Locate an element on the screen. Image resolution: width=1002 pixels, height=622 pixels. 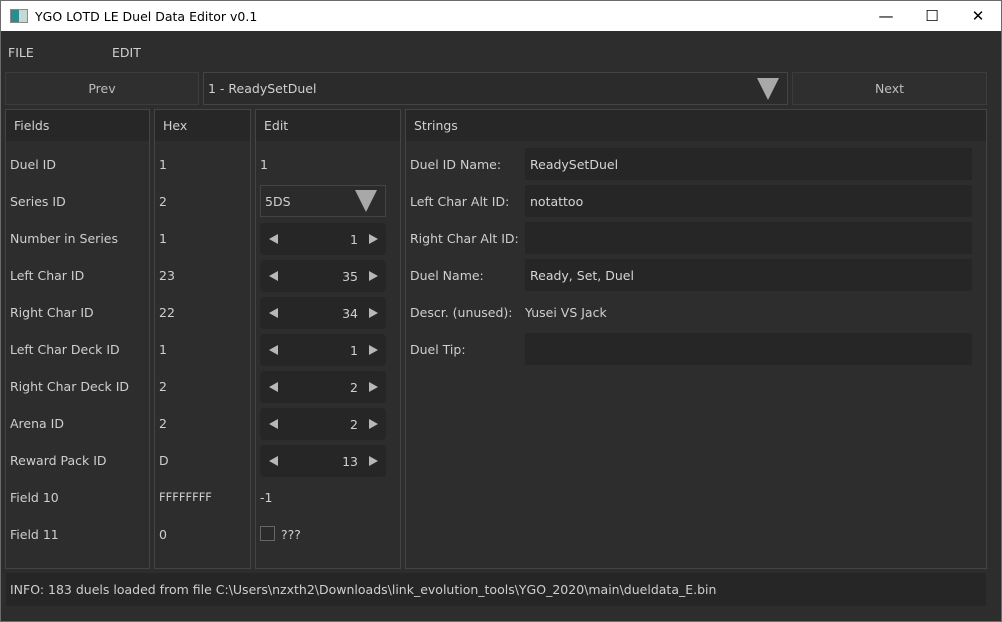
spinner-value: 35 is located at coordinates (318, 276).